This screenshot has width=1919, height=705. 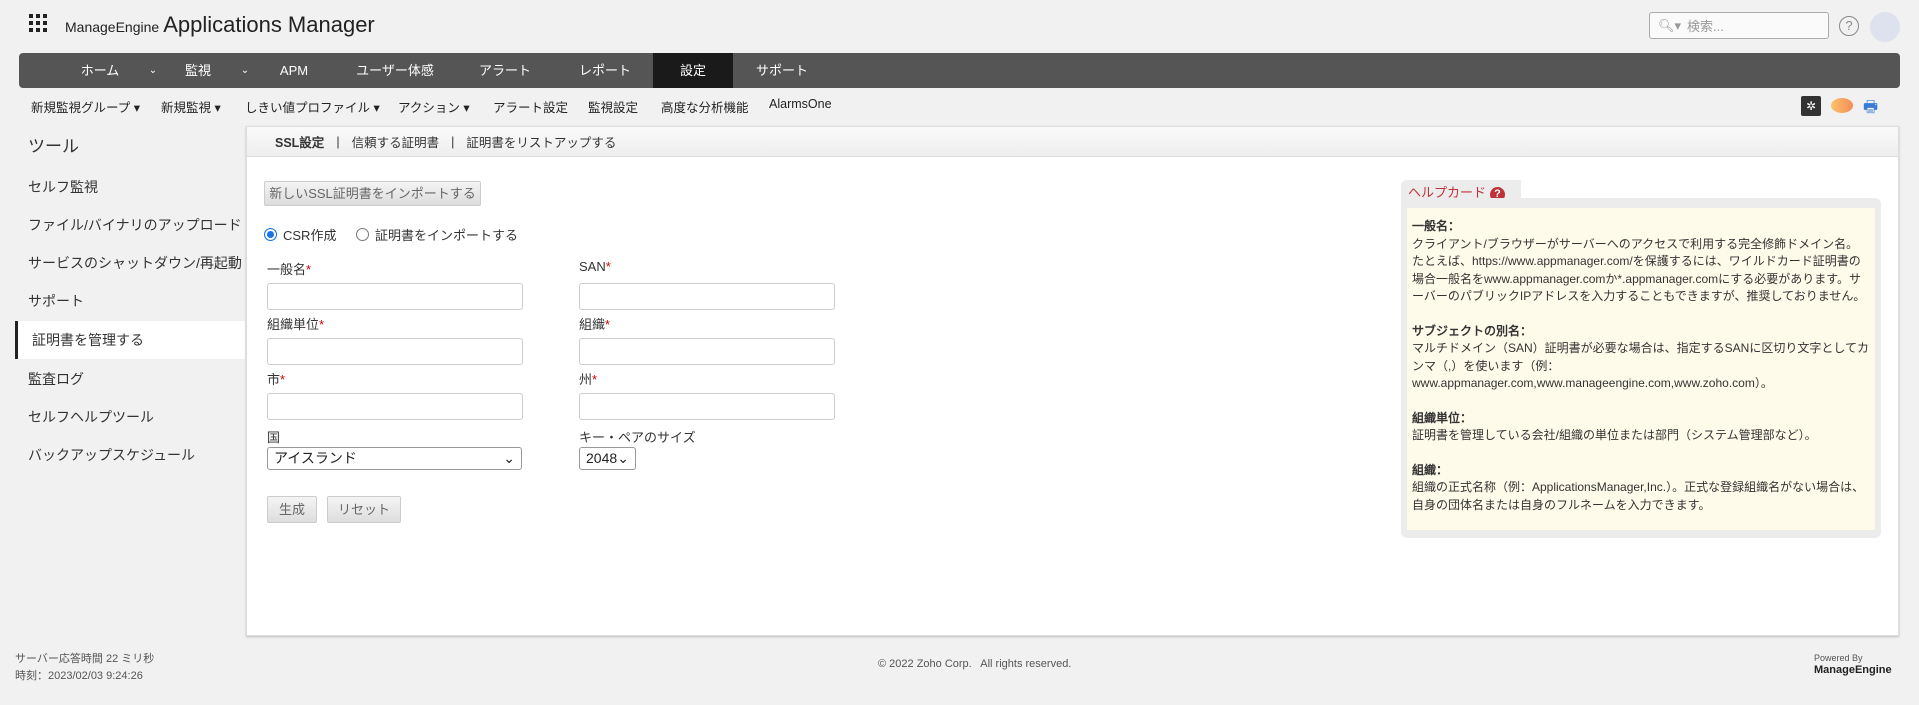 I want to click on subnav-alert-settings: アラート設定, so click(x=530, y=106).